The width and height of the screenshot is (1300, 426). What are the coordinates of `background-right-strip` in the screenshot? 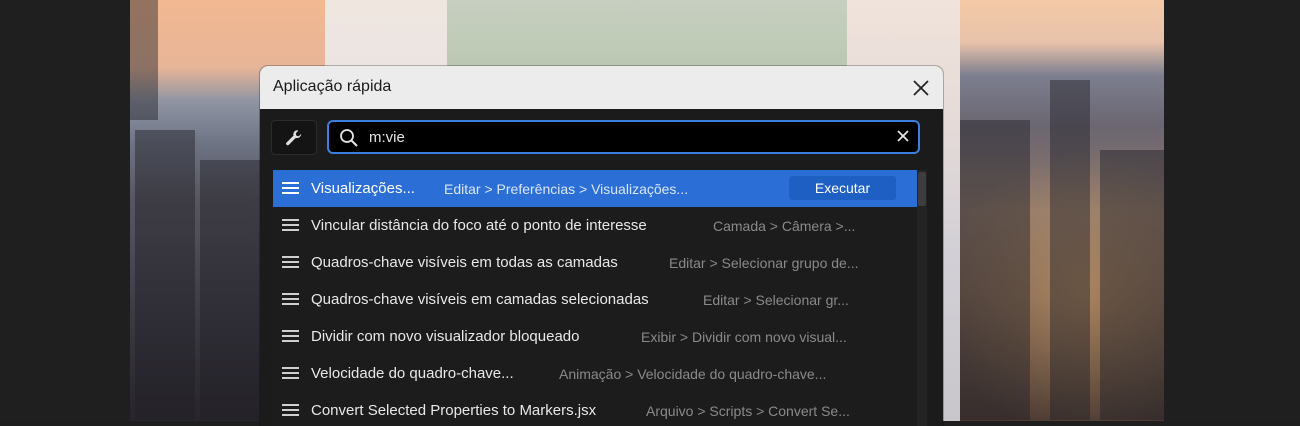 It's located at (1232, 210).